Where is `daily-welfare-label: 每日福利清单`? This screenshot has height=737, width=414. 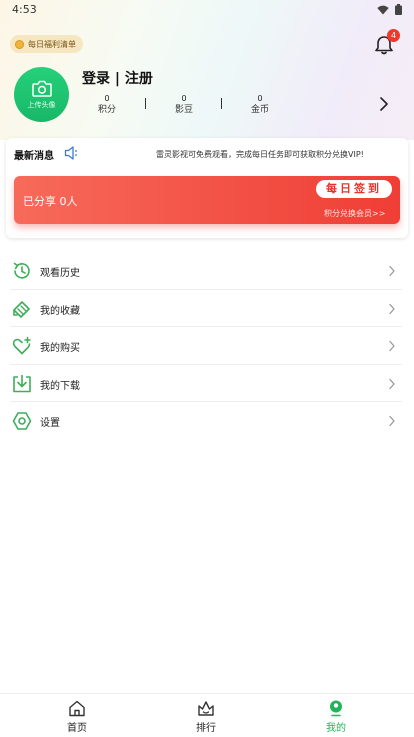 daily-welfare-label: 每日福利清单 is located at coordinates (52, 44).